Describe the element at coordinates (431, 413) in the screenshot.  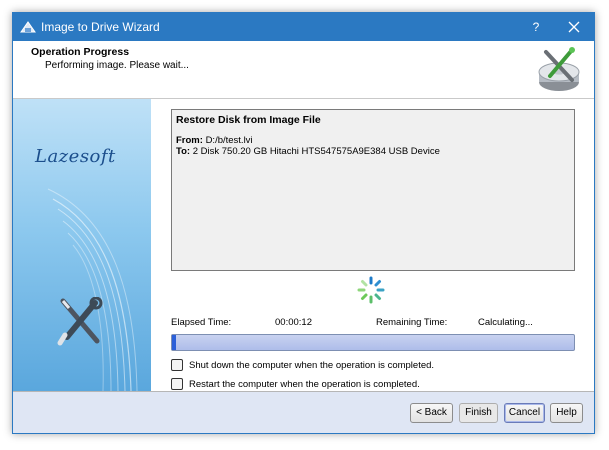
I see `back-button: < Back` at that location.